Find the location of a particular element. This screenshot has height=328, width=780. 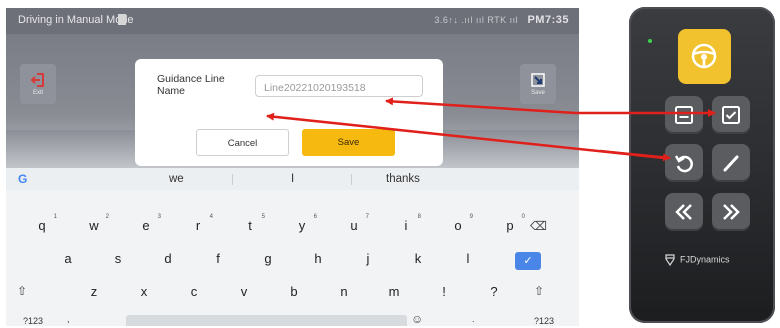

key-hint: 7 is located at coordinates (367, 217).